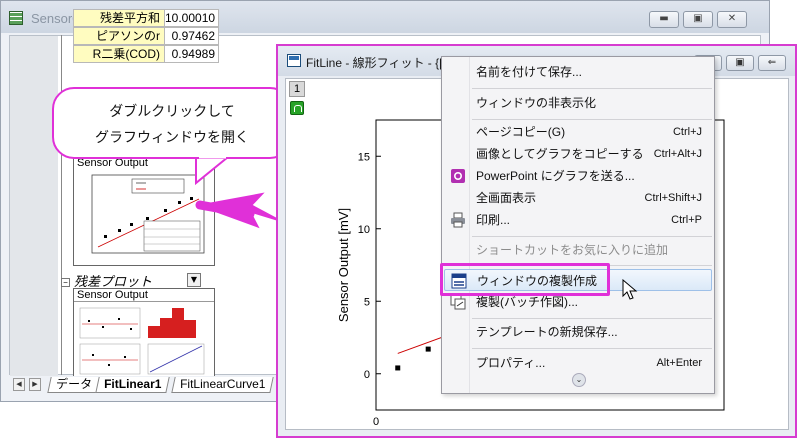 The width and height of the screenshot is (802, 444). Describe the element at coordinates (630, 289) in the screenshot. I see `mouse-cursor-icon` at that location.